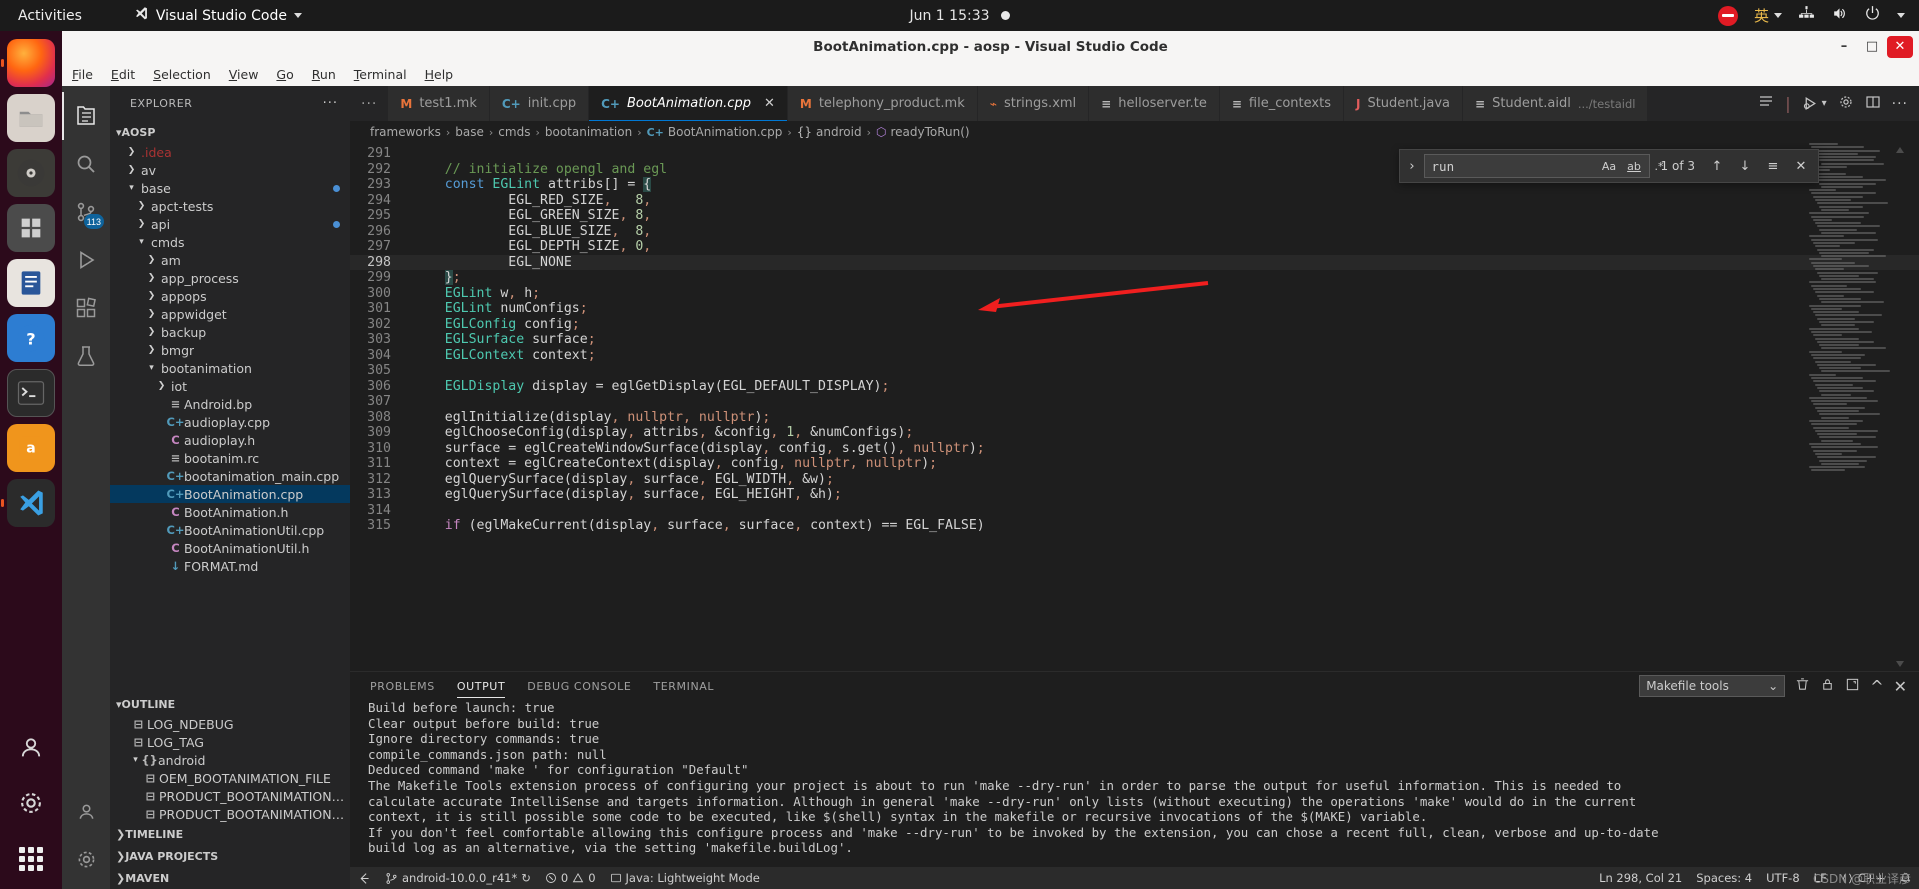  What do you see at coordinates (1745, 166) in the screenshot?
I see `find-next-icon: ↓` at bounding box center [1745, 166].